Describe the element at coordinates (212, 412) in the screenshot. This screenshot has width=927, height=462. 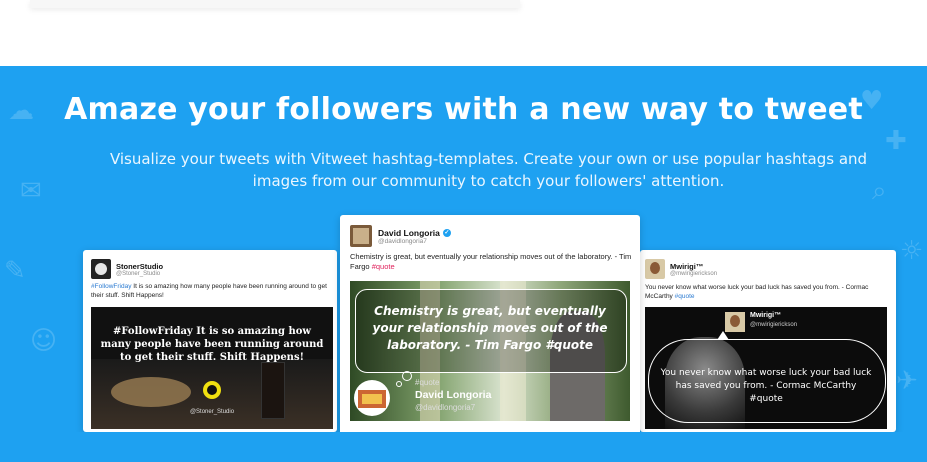
I see `image-handle: @Stoner_Studio` at that location.